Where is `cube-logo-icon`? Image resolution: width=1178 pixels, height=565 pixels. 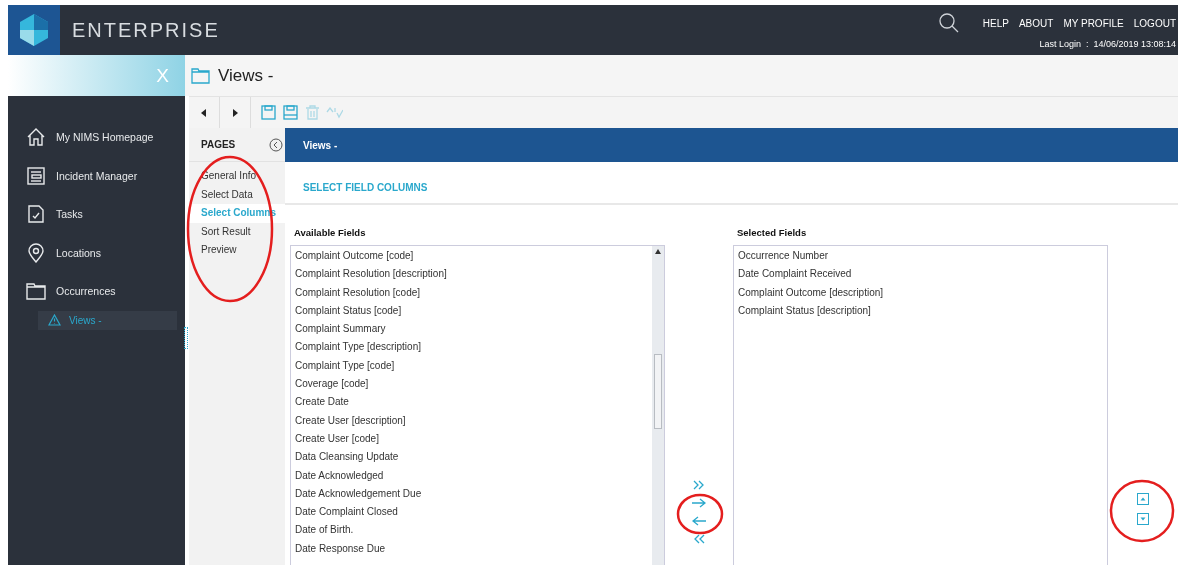 cube-logo-icon is located at coordinates (34, 30).